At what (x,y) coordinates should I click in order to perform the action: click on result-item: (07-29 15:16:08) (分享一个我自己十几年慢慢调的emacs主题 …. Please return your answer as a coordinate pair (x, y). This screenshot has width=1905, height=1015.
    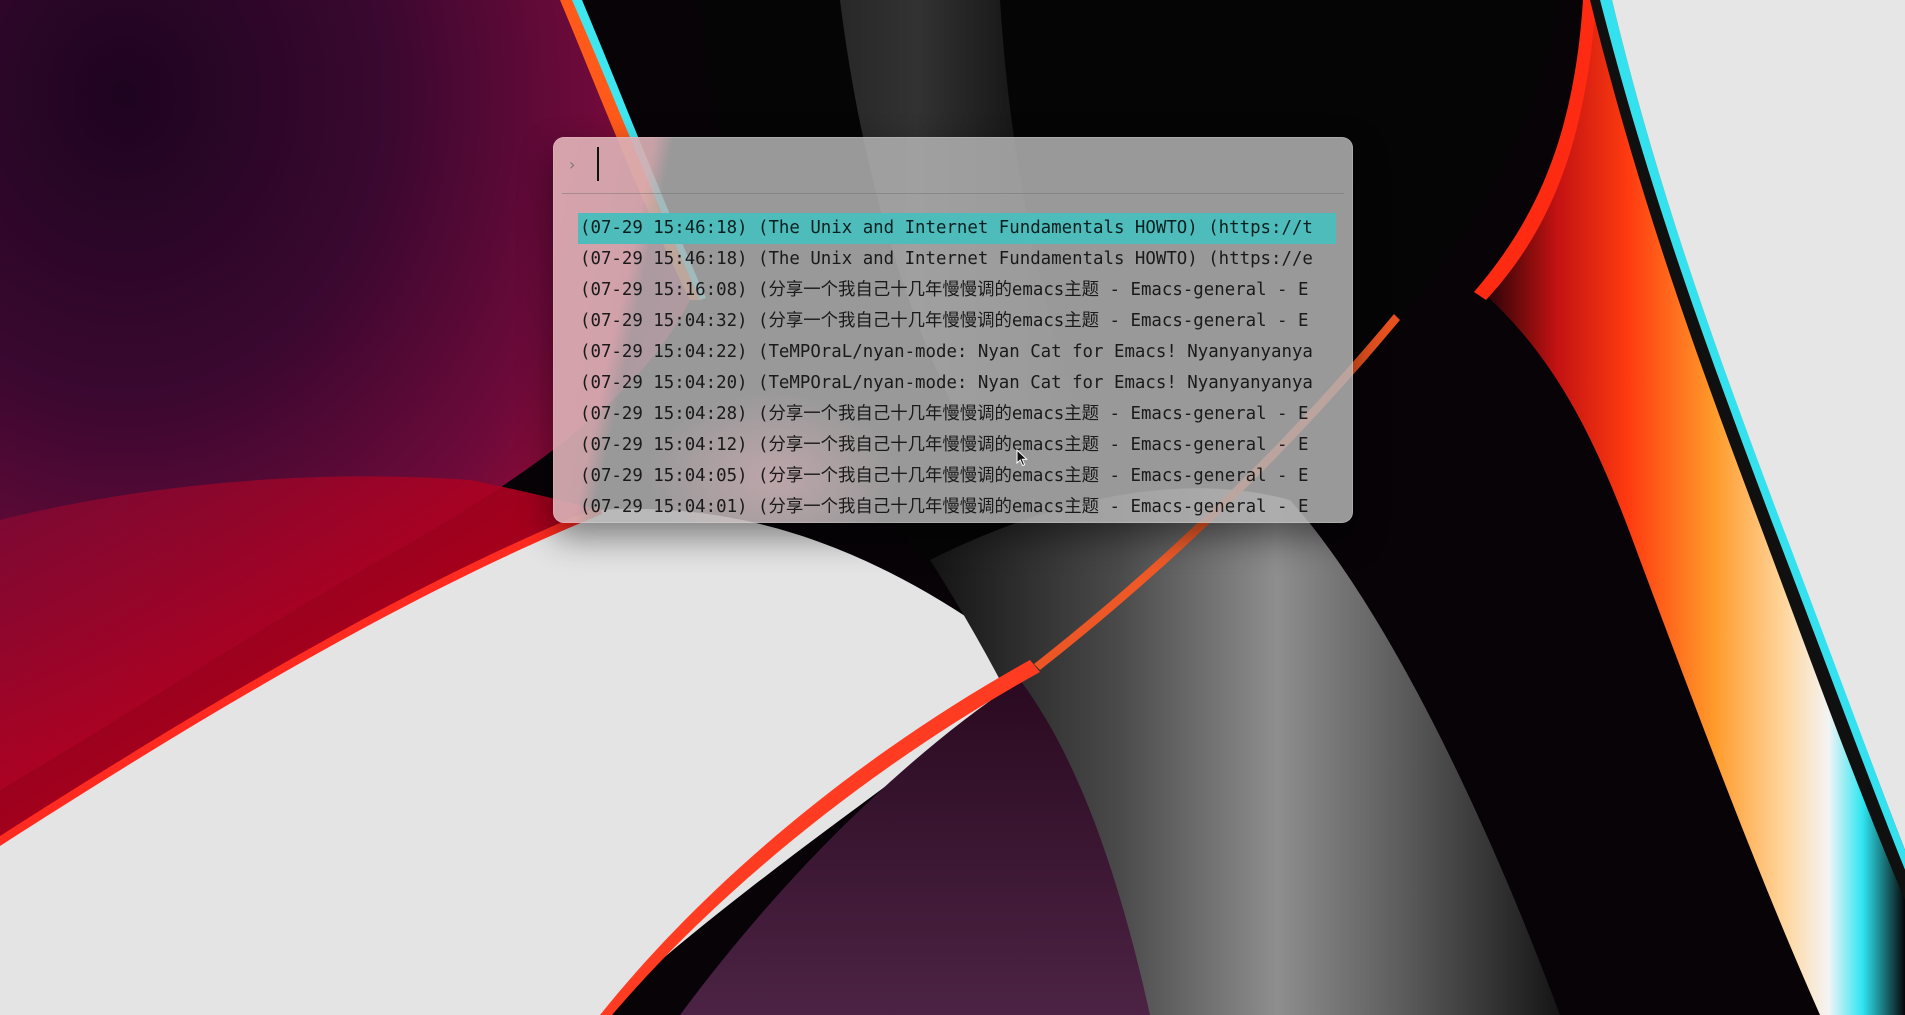
    Looking at the image, I should click on (957, 290).